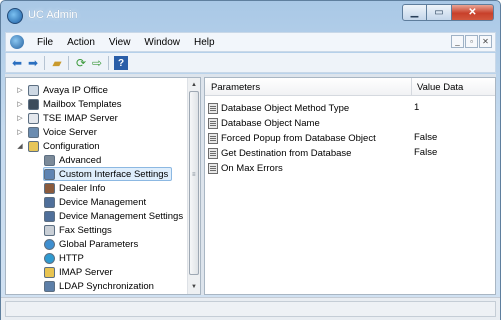  I want to click on grip-icon: ≡, so click(194, 175).